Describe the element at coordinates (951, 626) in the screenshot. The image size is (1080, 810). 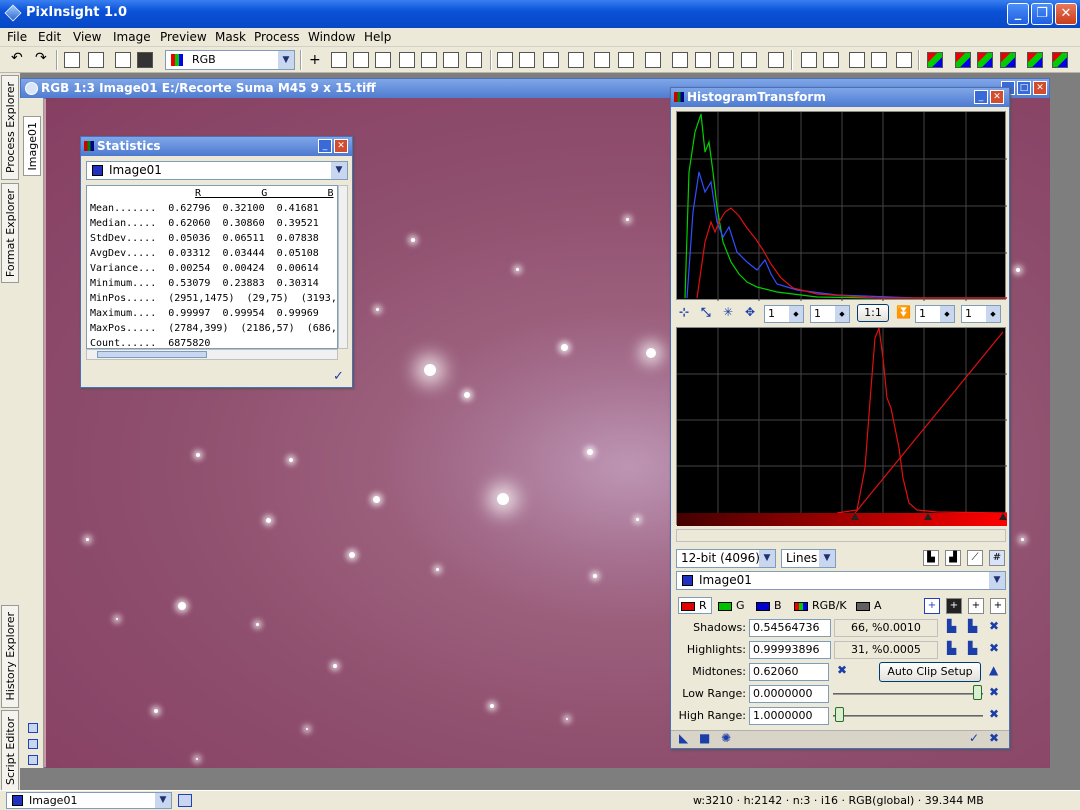
I see `histogram-shadows-icon: ▙` at that location.